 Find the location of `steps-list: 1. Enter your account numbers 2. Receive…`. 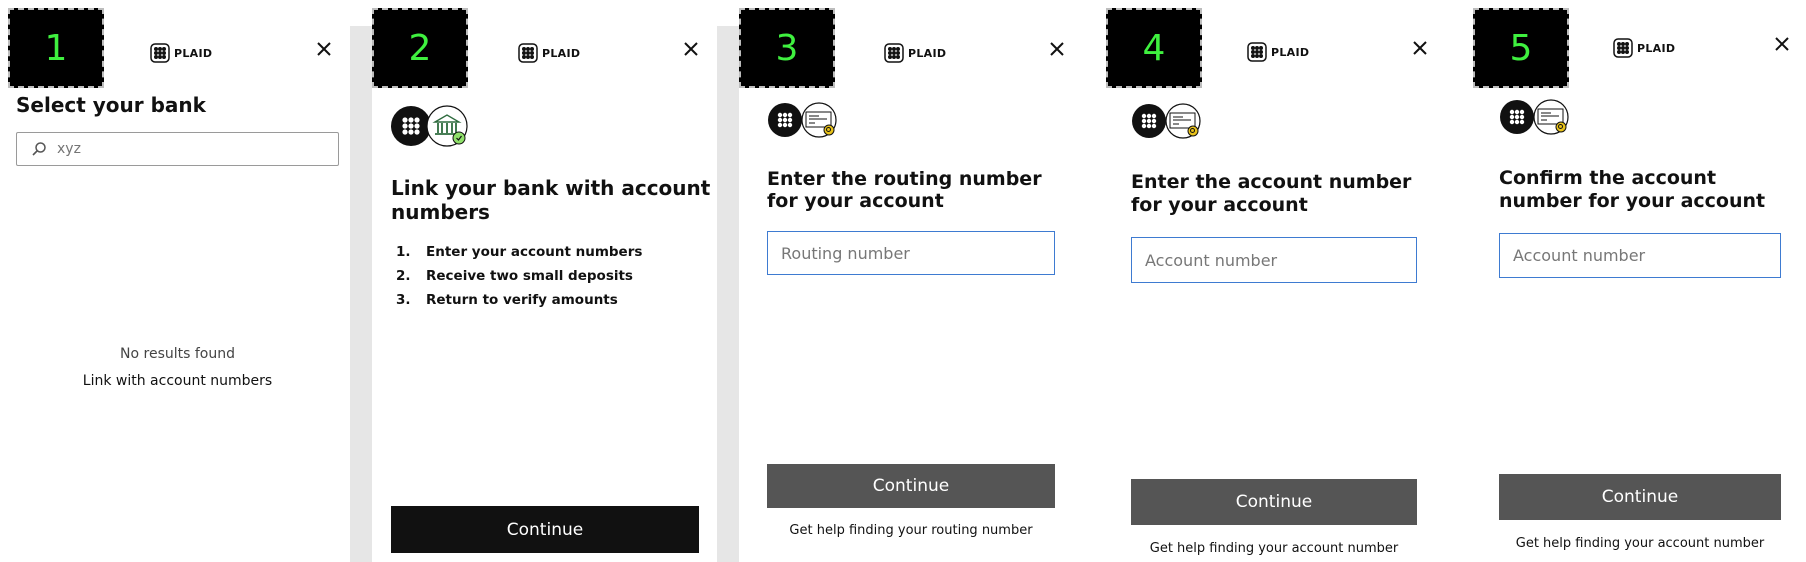

steps-list: 1. Enter your account numbers 2. Receive… is located at coordinates (519, 276).